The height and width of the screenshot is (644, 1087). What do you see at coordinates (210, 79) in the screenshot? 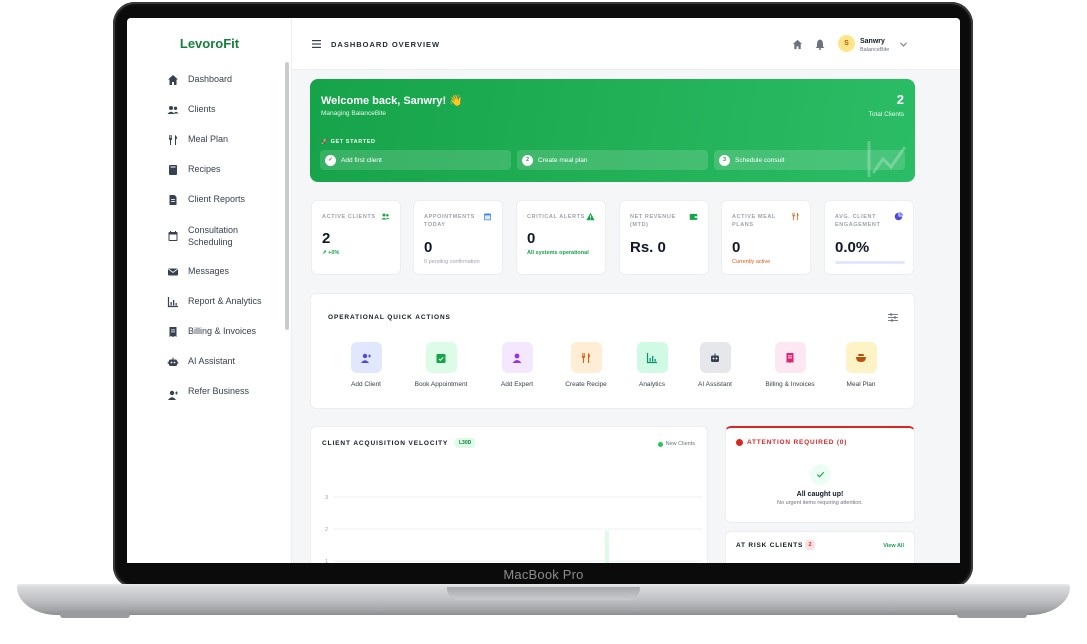
I see `sidebar-item-label: Dashboard` at bounding box center [210, 79].